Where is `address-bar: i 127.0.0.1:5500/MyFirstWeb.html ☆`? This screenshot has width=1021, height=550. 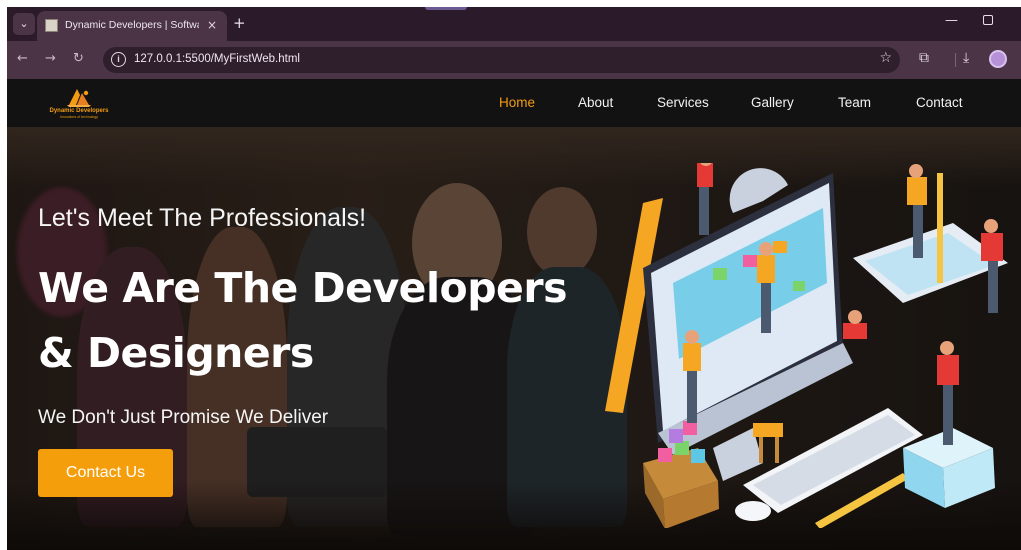 address-bar: i 127.0.0.1:5500/MyFirstWeb.html ☆ is located at coordinates (501, 60).